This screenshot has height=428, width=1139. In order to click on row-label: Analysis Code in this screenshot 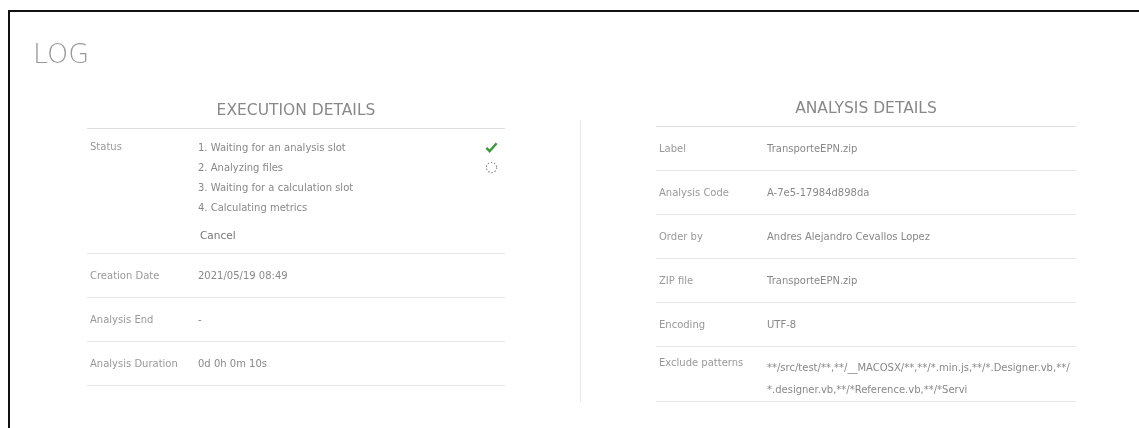, I will do `click(694, 192)`.